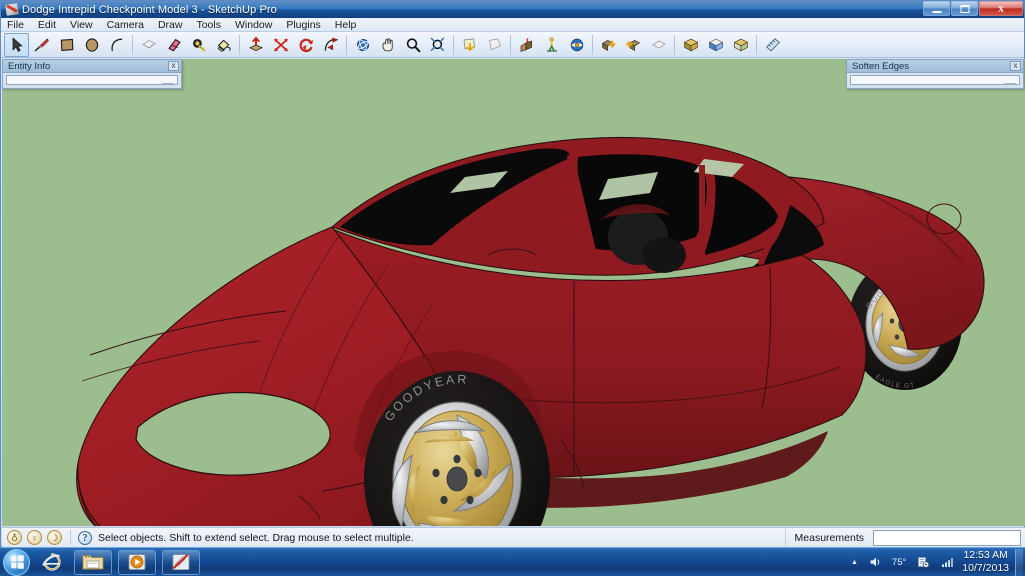 The height and width of the screenshot is (576, 1025). I want to click on internet-explorer-icon, so click(51, 562).